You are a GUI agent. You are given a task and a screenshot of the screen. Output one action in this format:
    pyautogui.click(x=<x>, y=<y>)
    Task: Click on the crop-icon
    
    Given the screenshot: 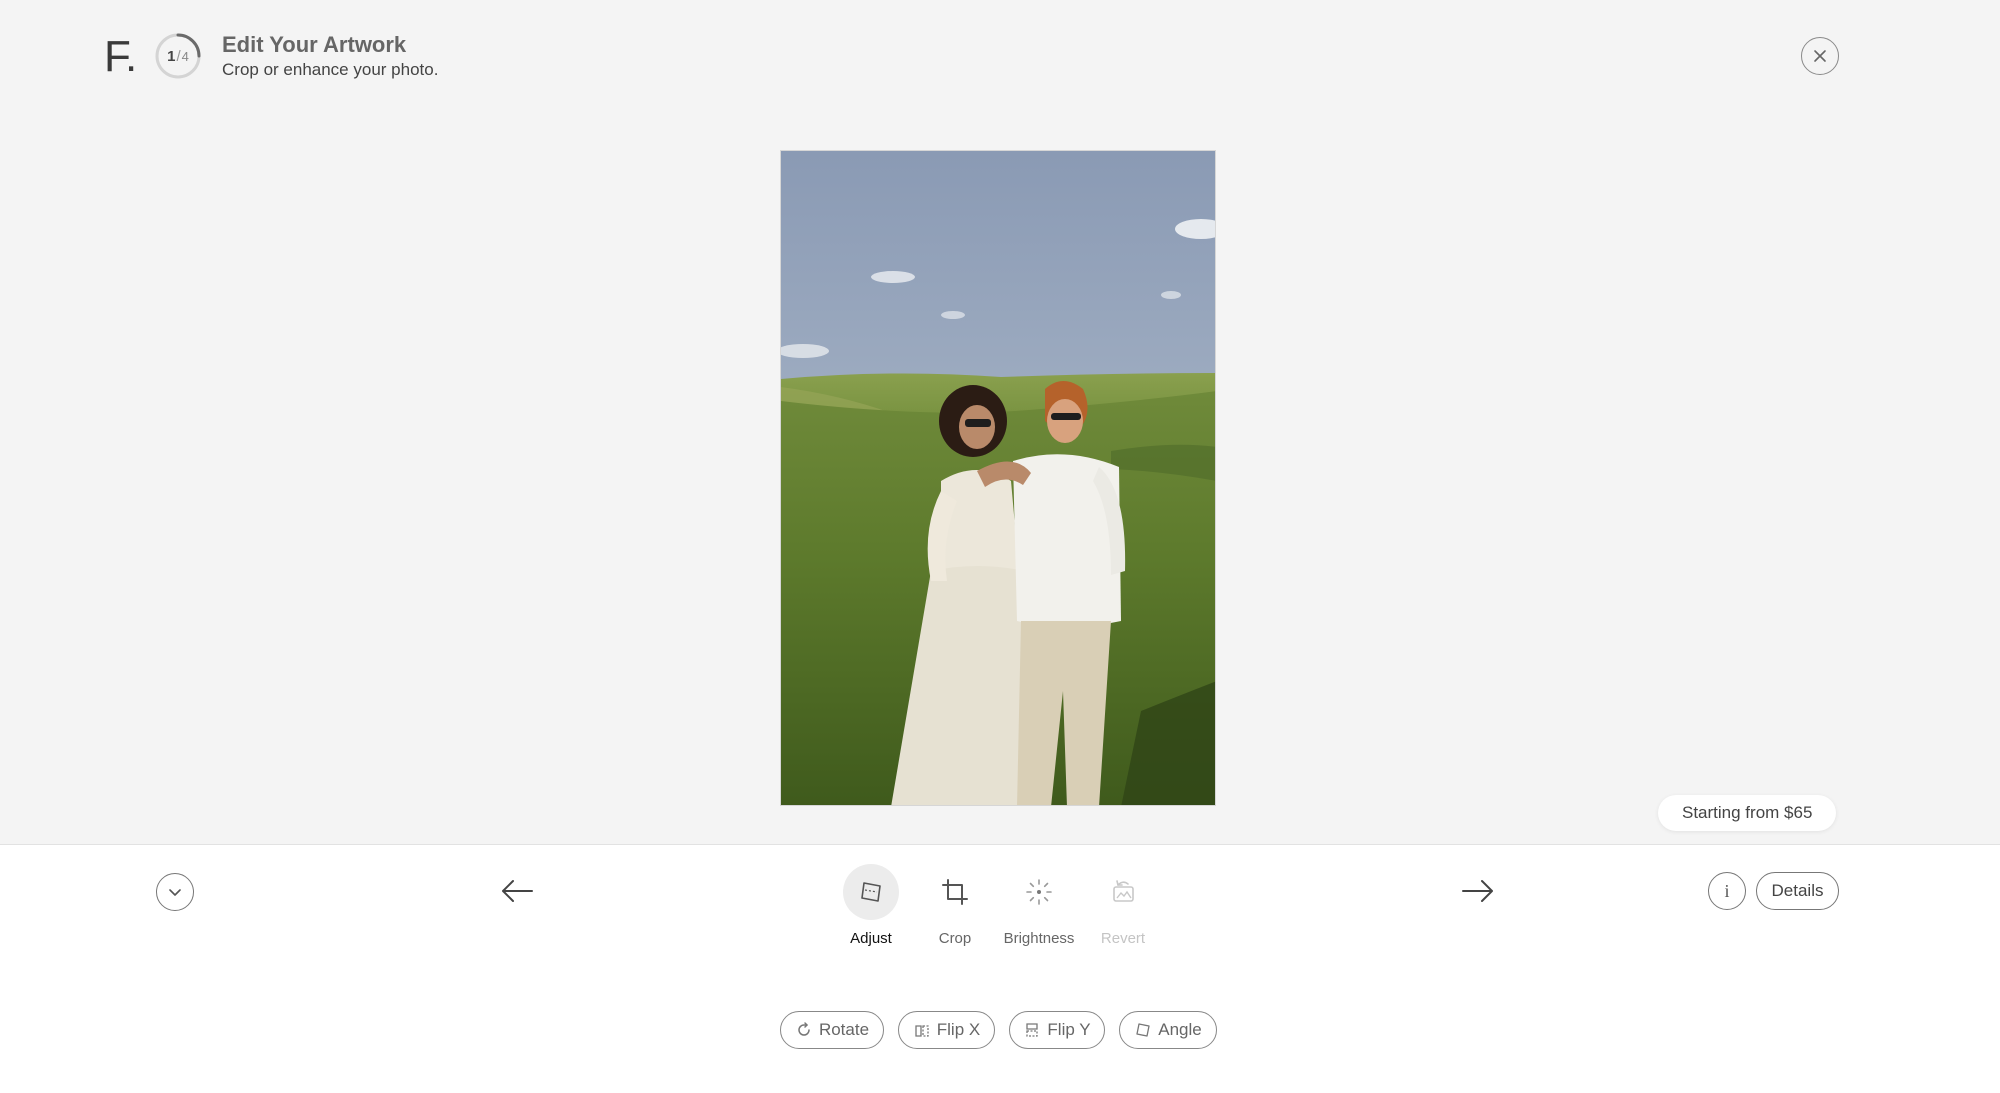 What is the action you would take?
    pyautogui.click(x=955, y=892)
    